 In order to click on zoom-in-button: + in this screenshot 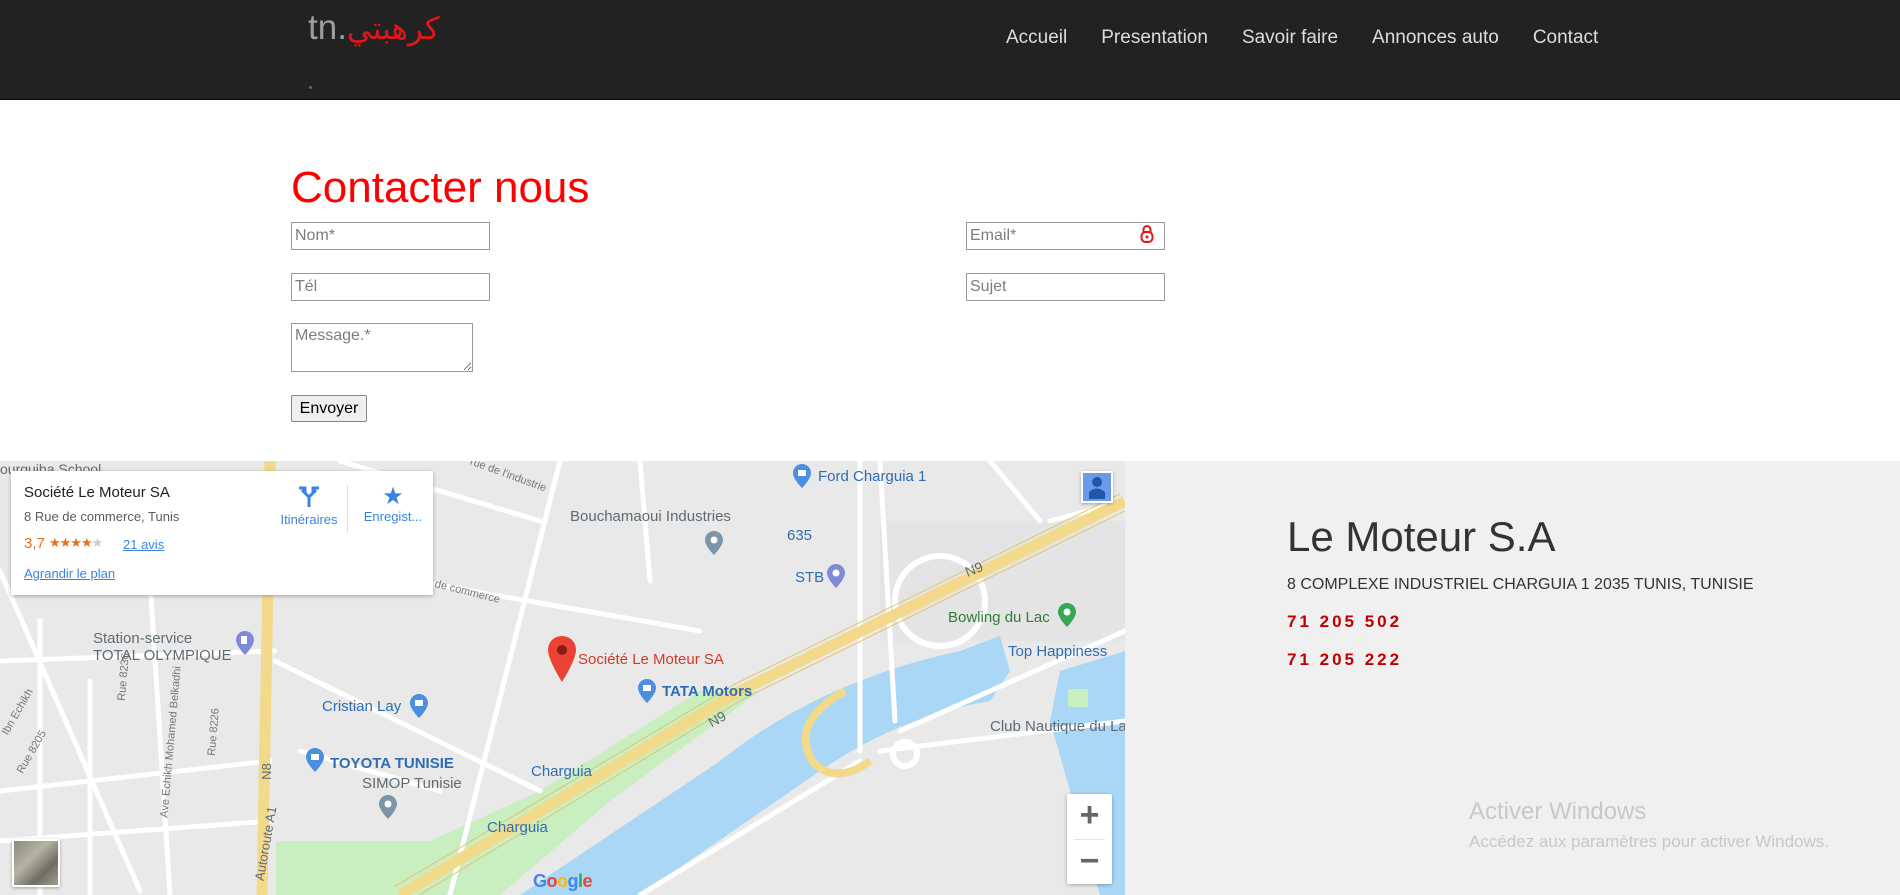, I will do `click(1089, 816)`.